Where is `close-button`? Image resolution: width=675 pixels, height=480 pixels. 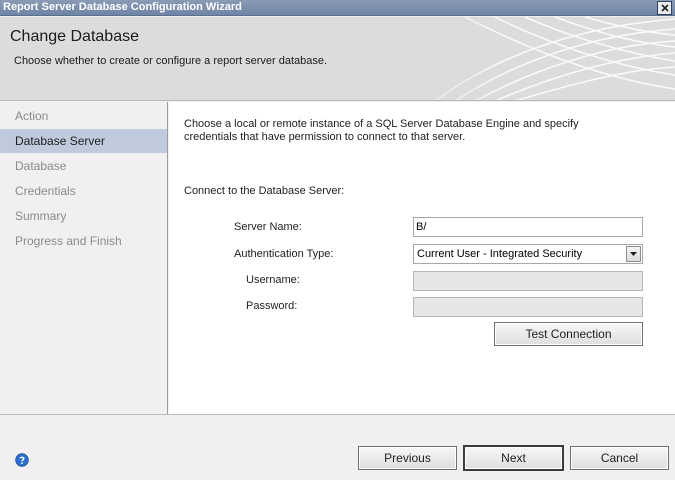 close-button is located at coordinates (664, 8).